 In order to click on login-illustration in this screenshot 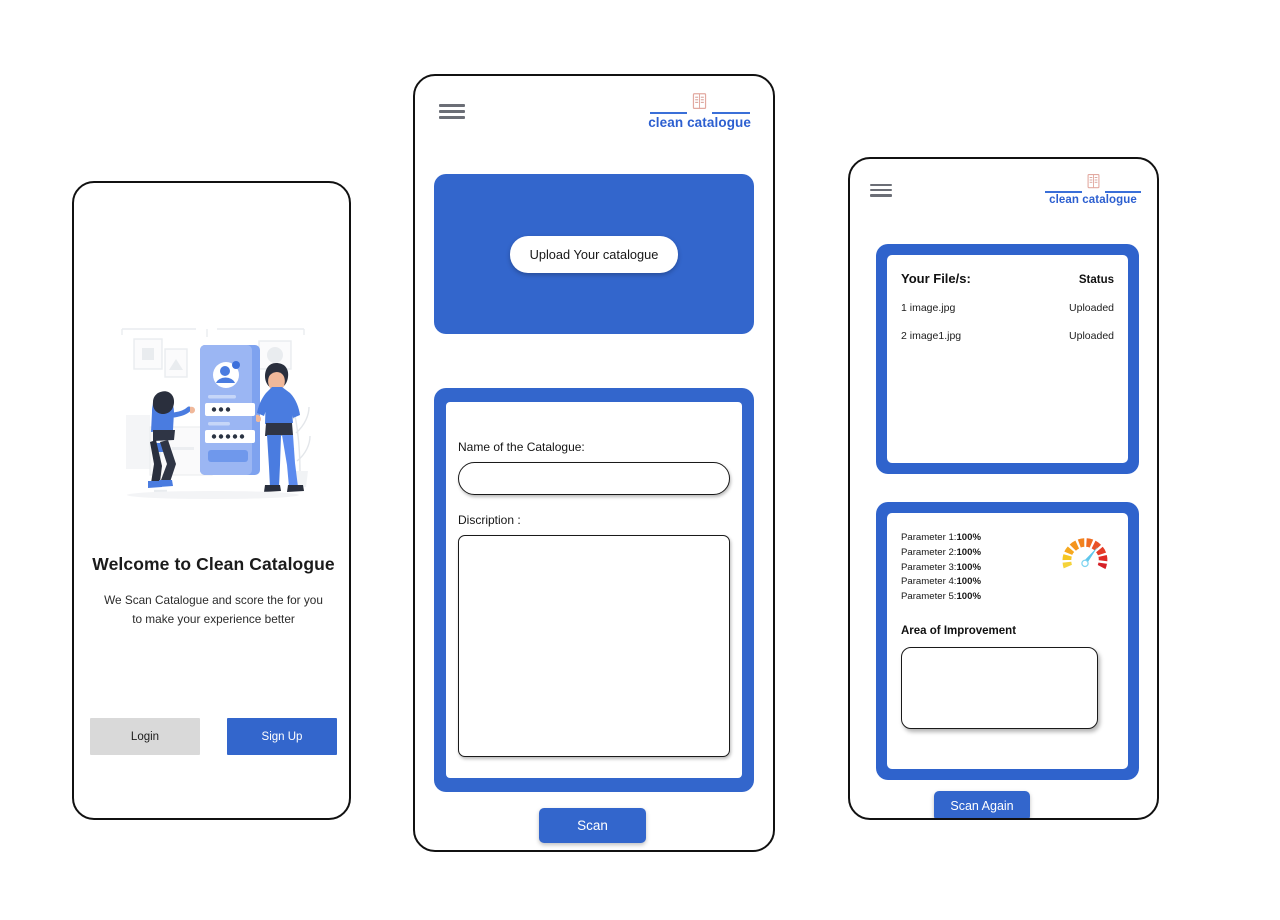, I will do `click(213, 413)`.